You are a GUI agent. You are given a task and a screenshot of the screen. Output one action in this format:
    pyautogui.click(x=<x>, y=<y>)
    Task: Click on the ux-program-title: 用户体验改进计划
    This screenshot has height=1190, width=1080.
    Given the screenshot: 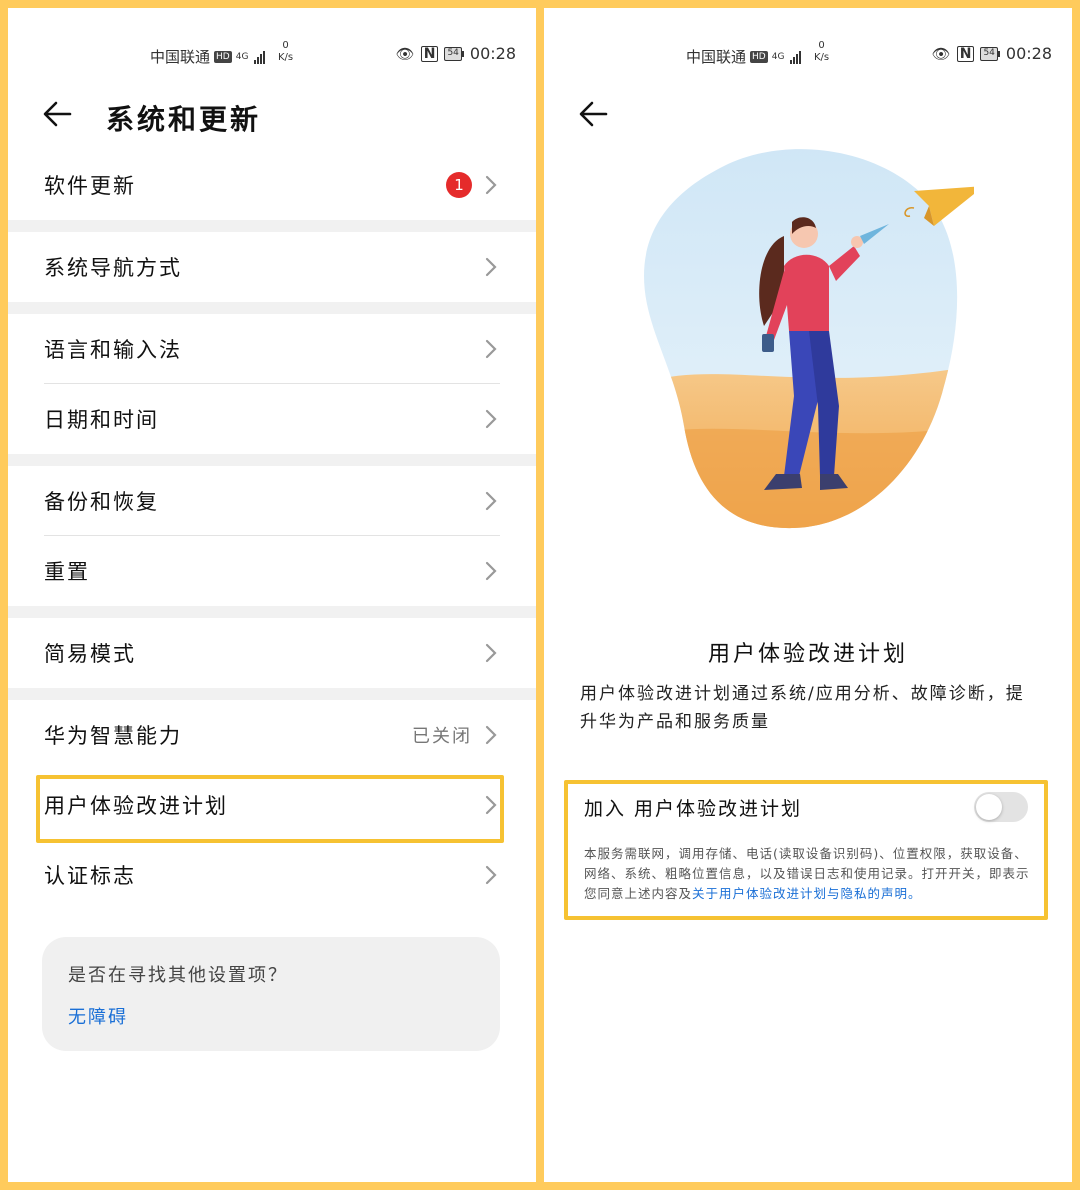 What is the action you would take?
    pyautogui.click(x=807, y=654)
    